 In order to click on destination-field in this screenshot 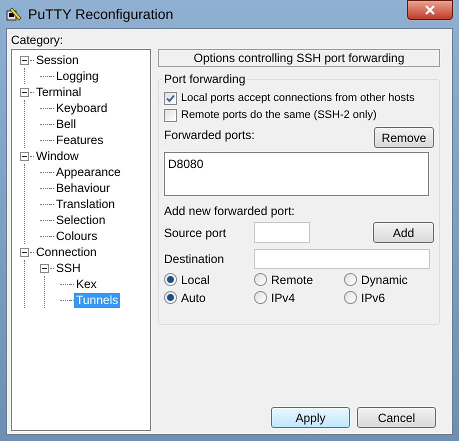, I will do `click(342, 259)`.